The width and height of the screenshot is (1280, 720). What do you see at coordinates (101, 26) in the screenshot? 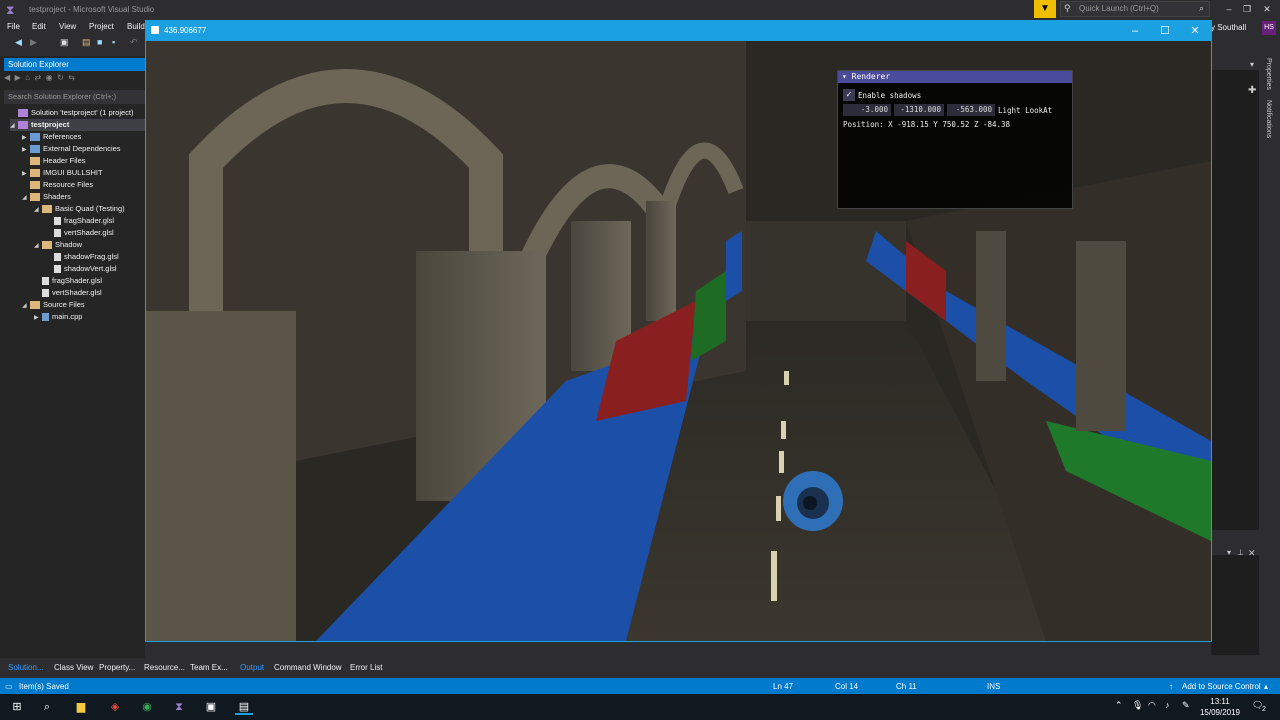
I see `menu-project: Project` at bounding box center [101, 26].